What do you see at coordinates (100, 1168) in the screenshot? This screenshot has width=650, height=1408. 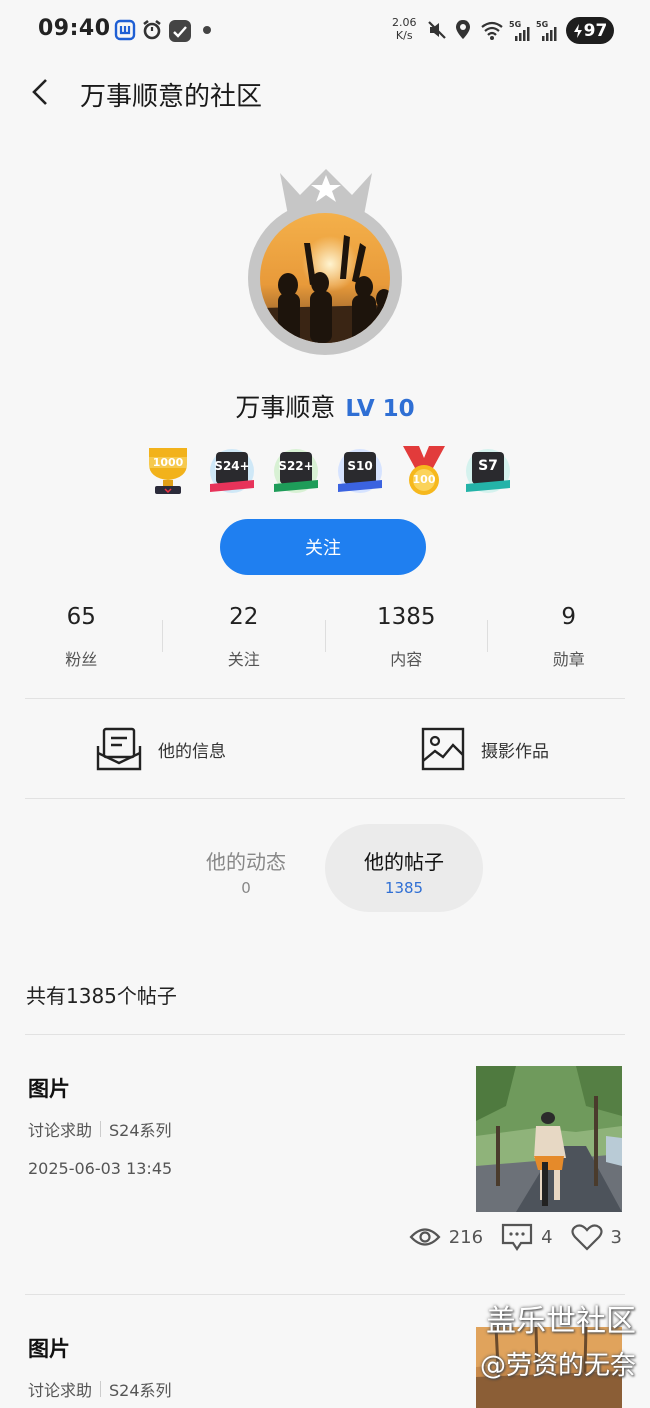 I see `post-date: 2025-06-03 13:45` at bounding box center [100, 1168].